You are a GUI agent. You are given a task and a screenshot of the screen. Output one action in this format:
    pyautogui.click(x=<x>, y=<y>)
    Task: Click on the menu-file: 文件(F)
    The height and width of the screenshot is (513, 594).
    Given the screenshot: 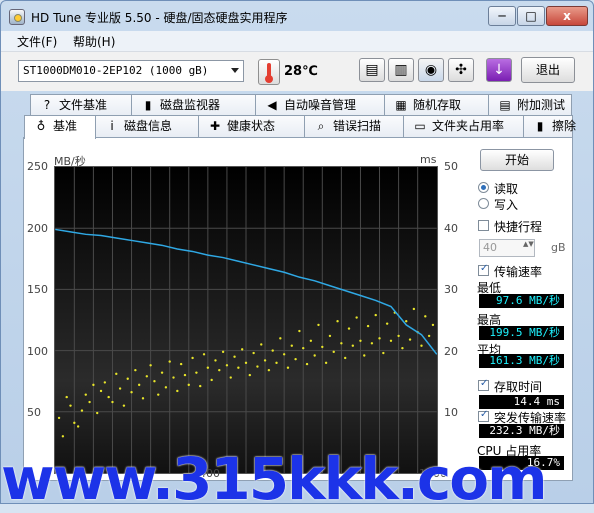 What is the action you would take?
    pyautogui.click(x=37, y=41)
    